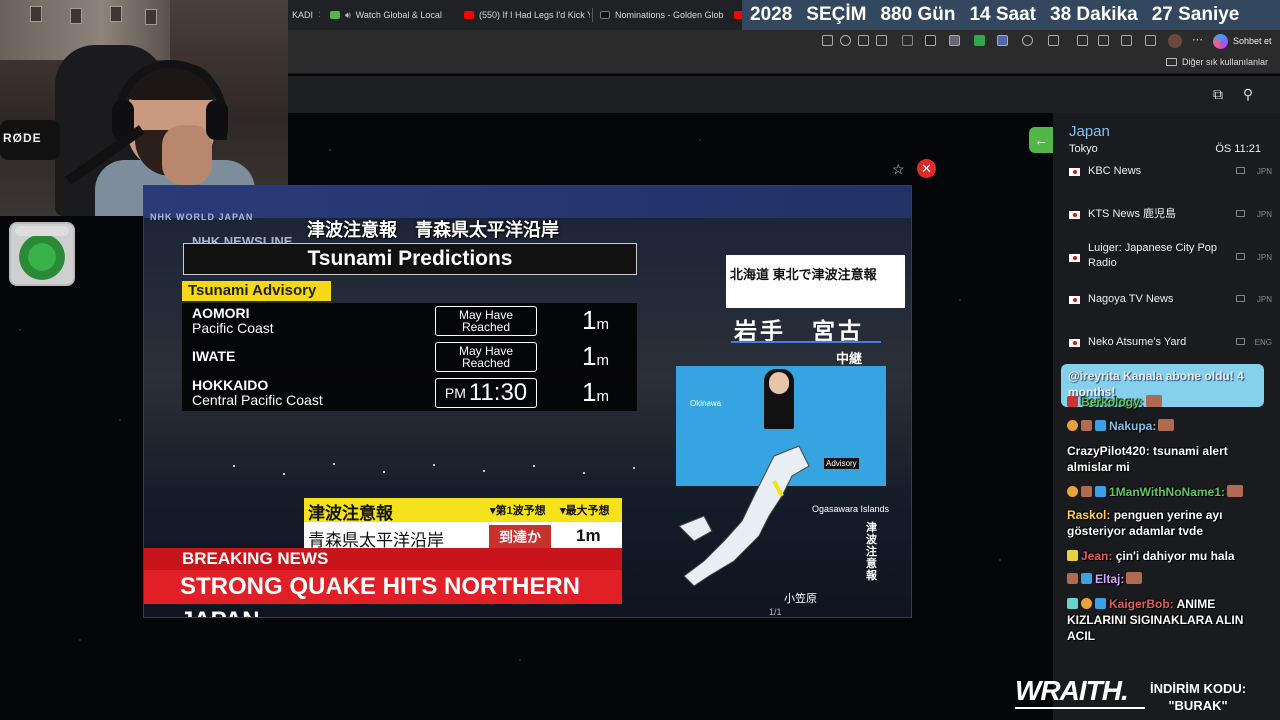  I want to click on copilot-icon, so click(1220, 41).